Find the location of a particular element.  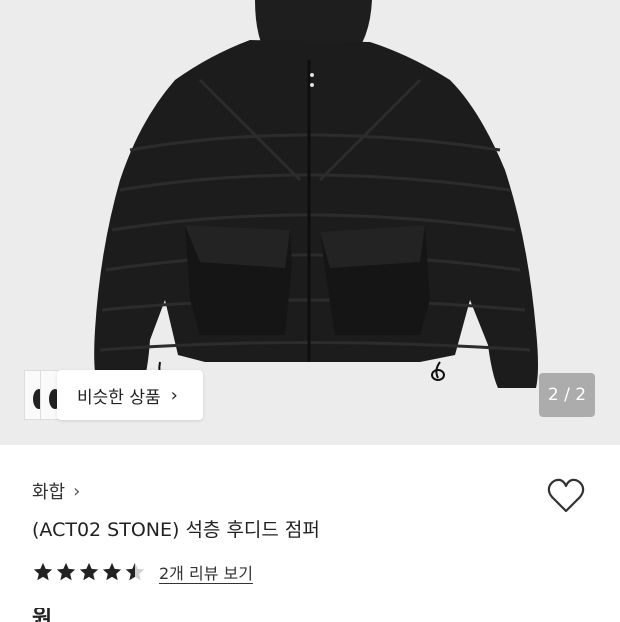

similar-products-button: 비슷한 상품 › is located at coordinates (113, 395).